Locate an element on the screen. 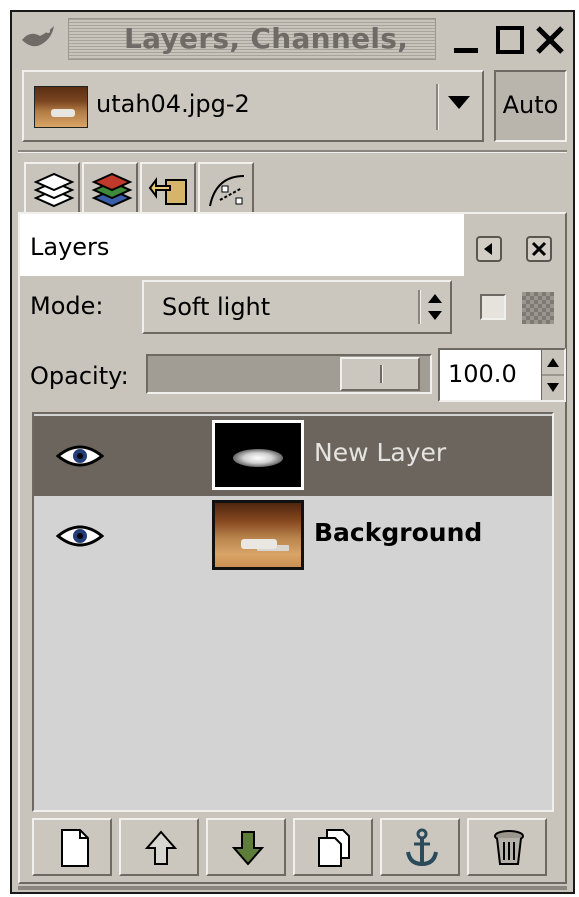  opacity-spin-buttons is located at coordinates (552, 375).